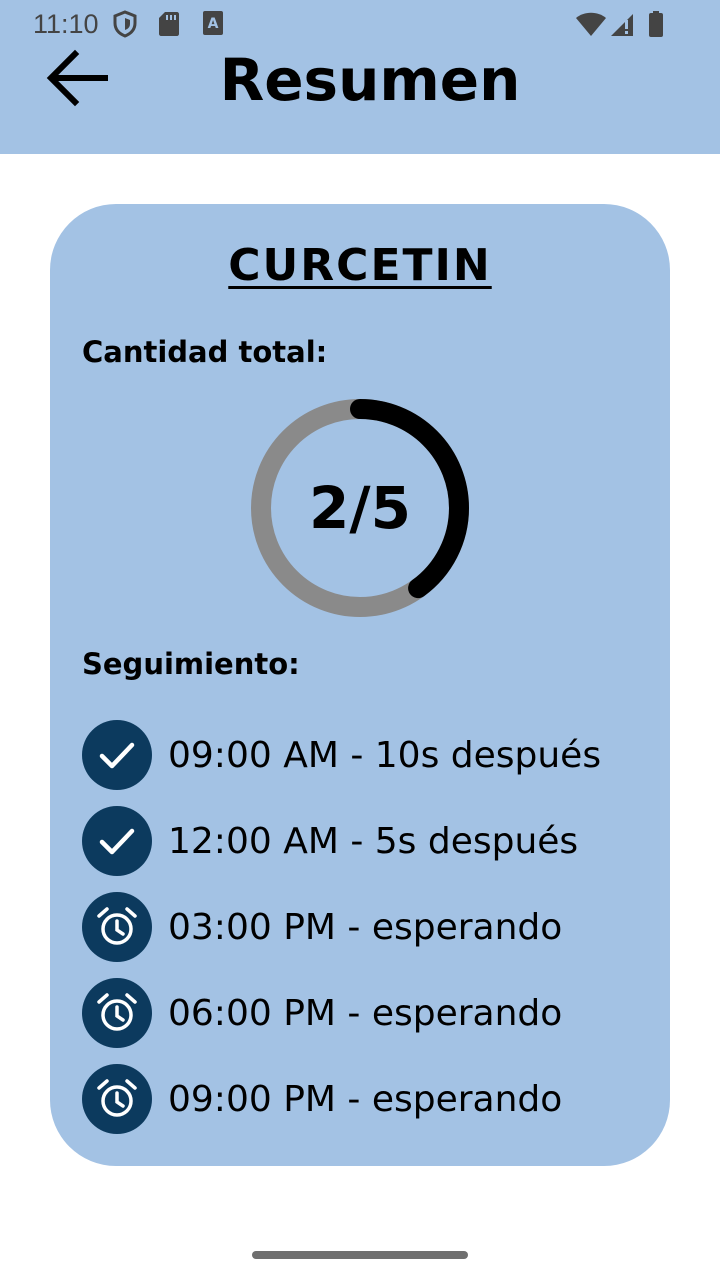  What do you see at coordinates (656, 24) in the screenshot?
I see `battery-icon` at bounding box center [656, 24].